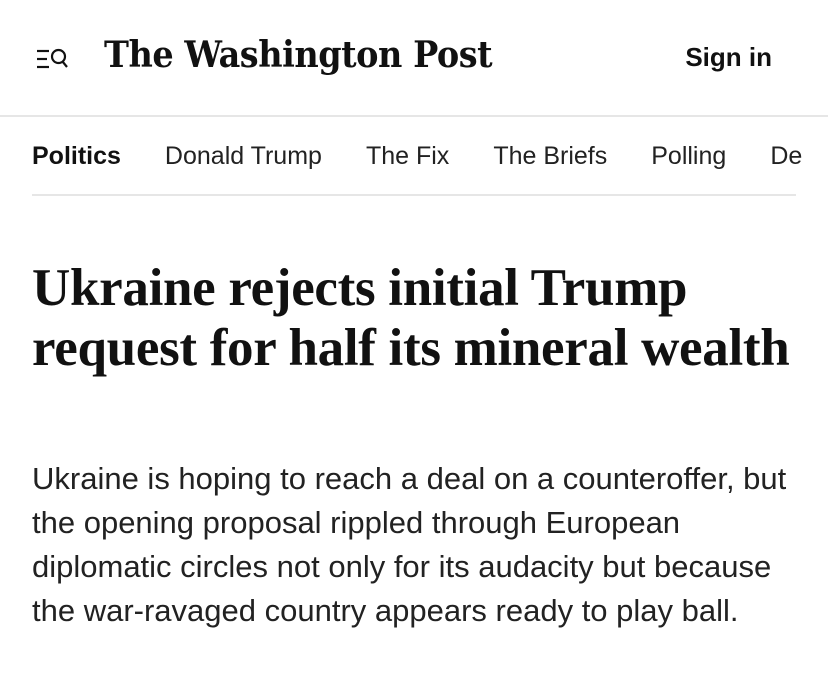 This screenshot has height=688, width=828. Describe the element at coordinates (76, 156) in the screenshot. I see `subnav-item-politics: Politics` at that location.